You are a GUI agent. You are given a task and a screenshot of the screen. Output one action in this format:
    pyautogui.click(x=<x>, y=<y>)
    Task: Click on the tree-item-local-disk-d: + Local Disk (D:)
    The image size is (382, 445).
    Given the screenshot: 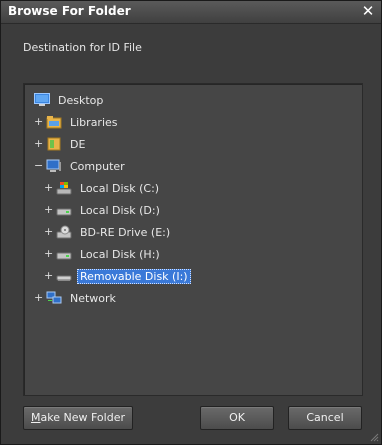 What is the action you would take?
    pyautogui.click(x=103, y=210)
    